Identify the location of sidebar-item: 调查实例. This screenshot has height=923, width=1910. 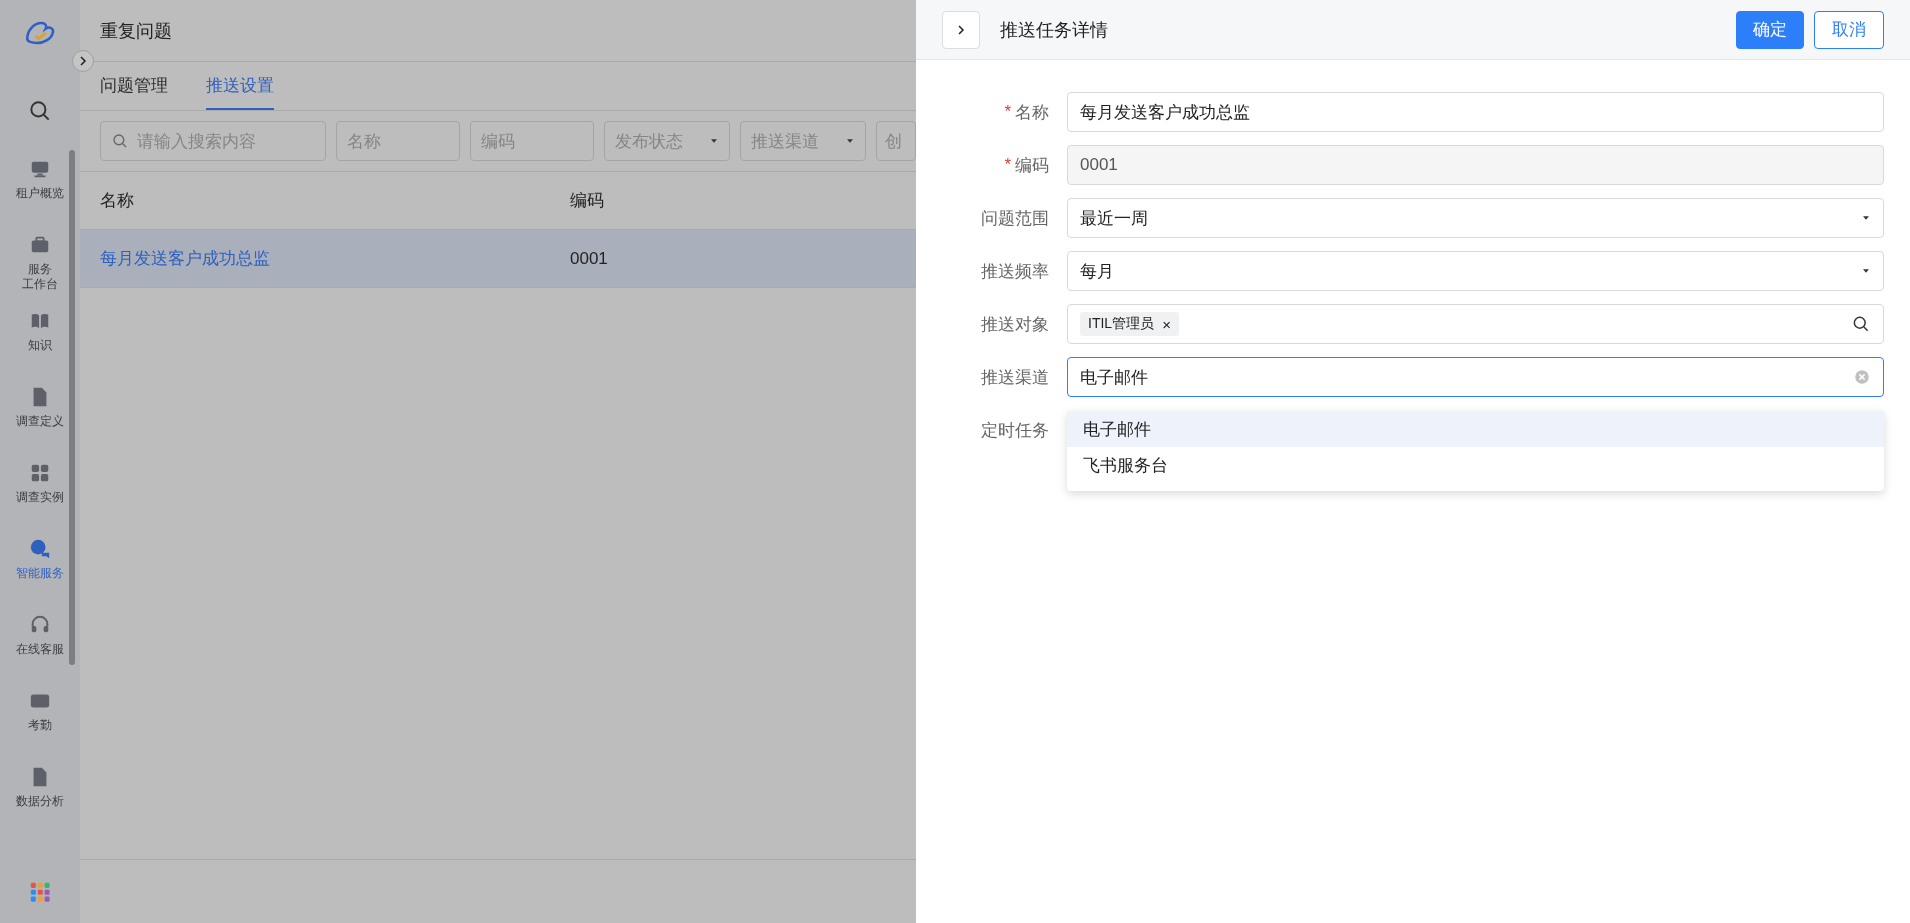
(40, 488).